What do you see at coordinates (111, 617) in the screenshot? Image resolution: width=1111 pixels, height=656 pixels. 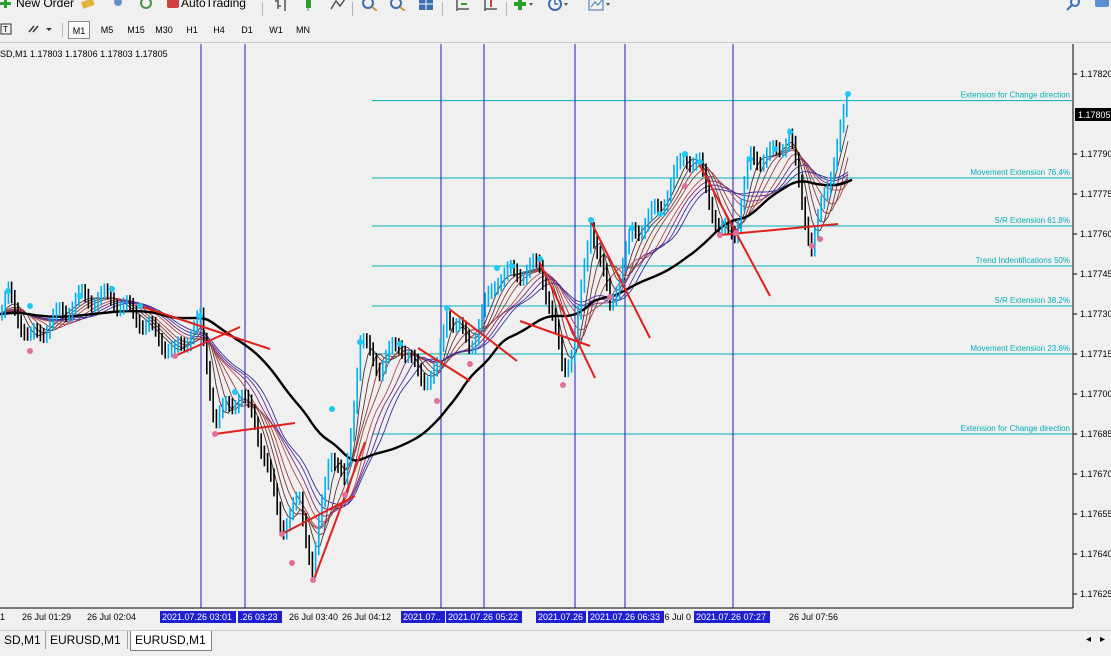 I see `time-label: 26 Jul 02:04` at bounding box center [111, 617].